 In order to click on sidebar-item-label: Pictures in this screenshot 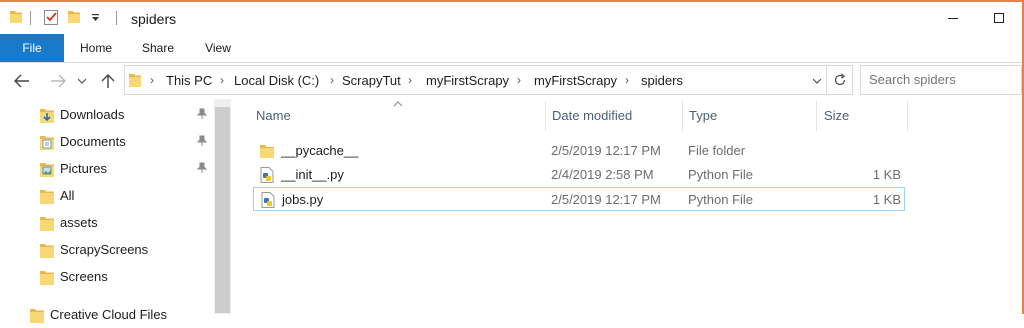, I will do `click(83, 168)`.